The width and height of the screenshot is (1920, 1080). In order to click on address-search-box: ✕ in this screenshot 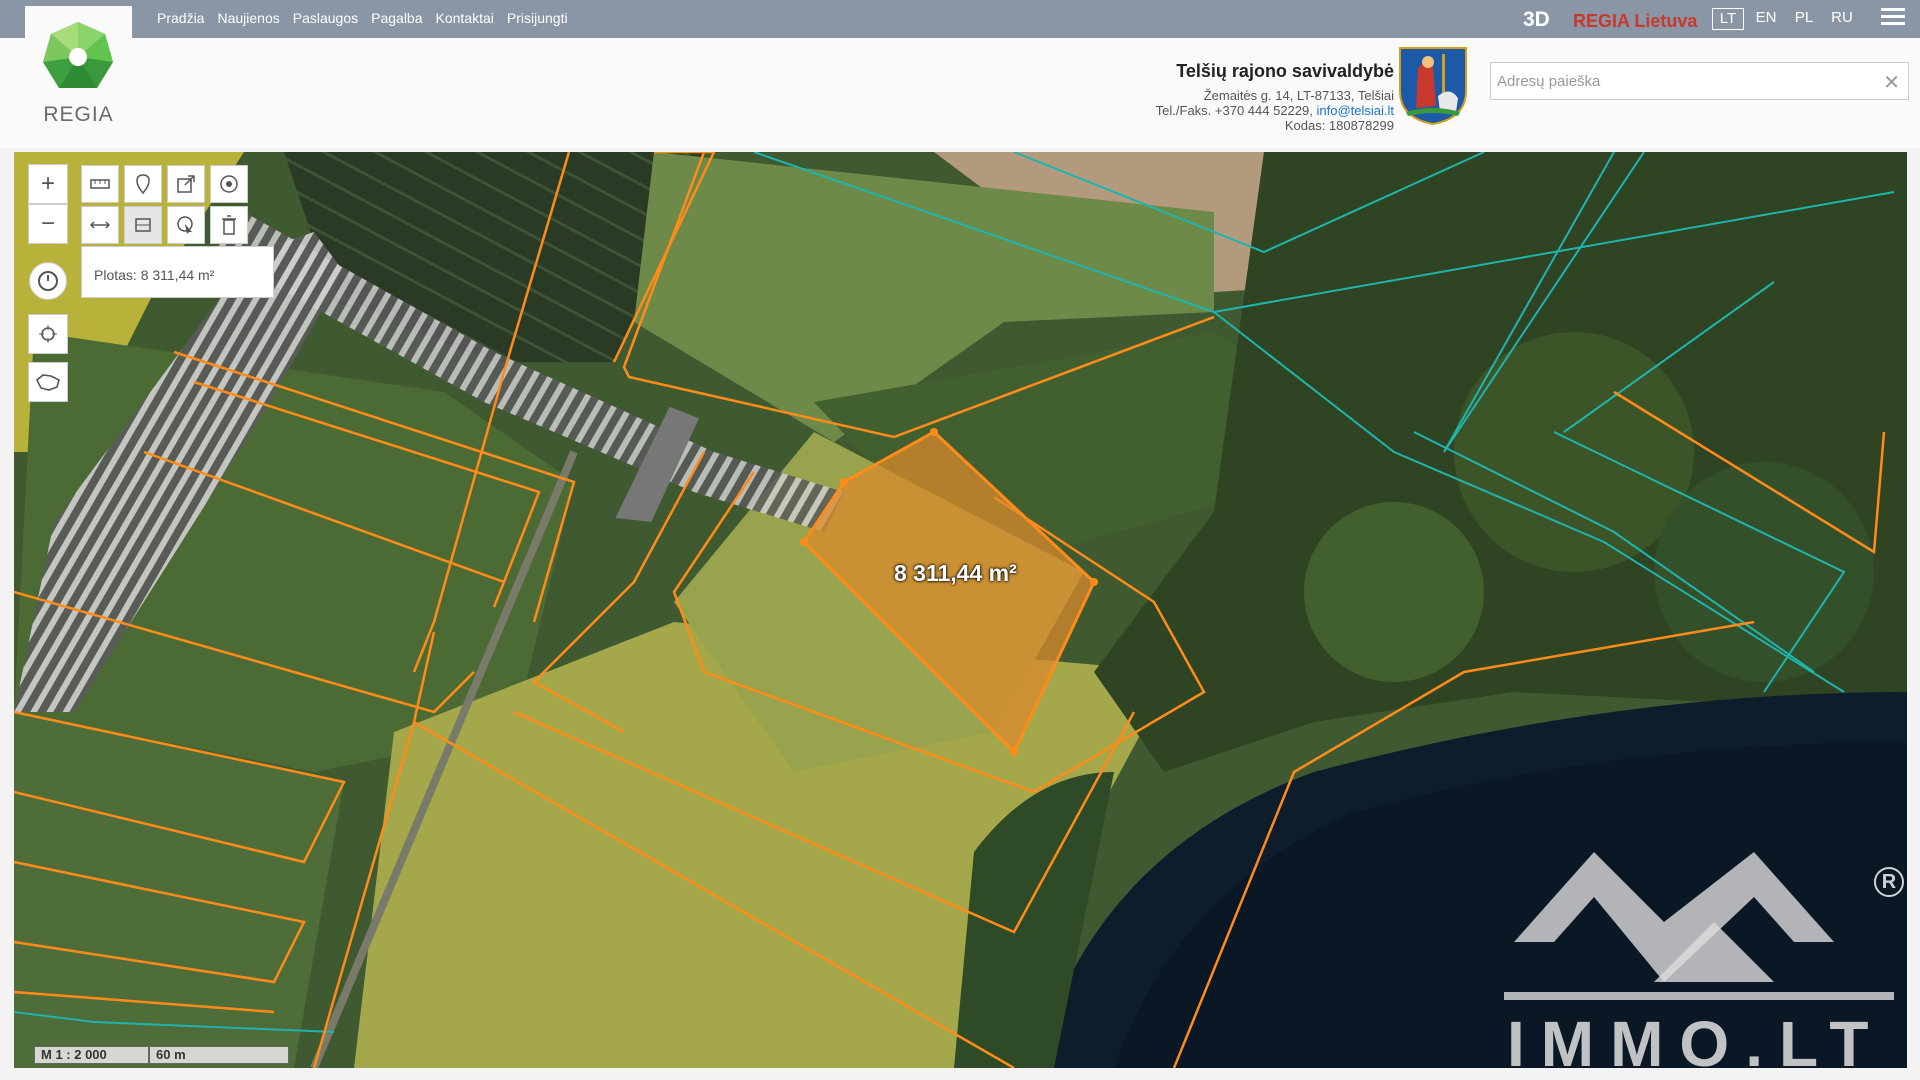, I will do `click(1699, 81)`.